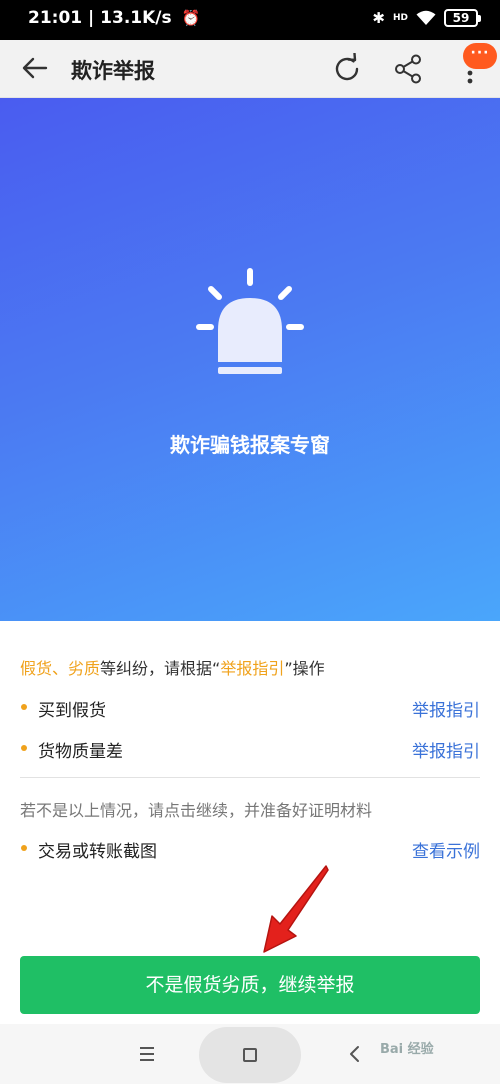  What do you see at coordinates (378, 18) in the screenshot?
I see `bluetooth-icon: ✱` at bounding box center [378, 18].